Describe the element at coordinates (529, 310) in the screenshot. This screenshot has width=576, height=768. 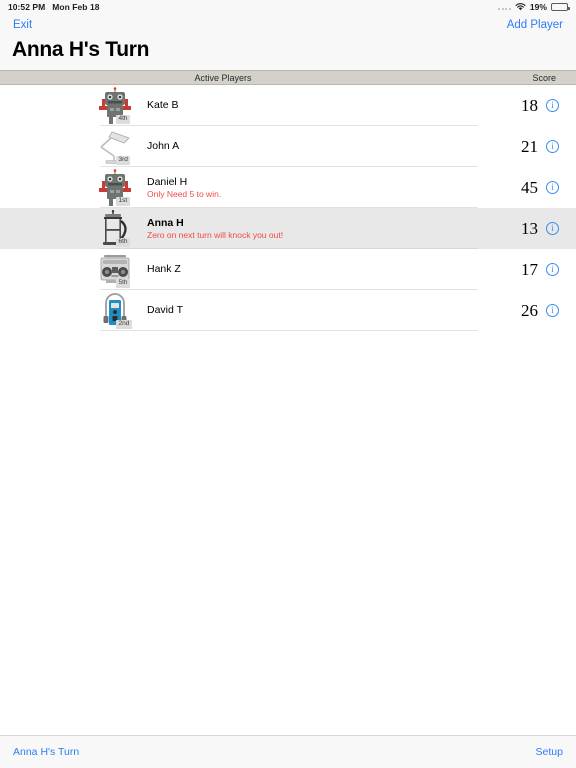
I see `player-score: 26` at that location.